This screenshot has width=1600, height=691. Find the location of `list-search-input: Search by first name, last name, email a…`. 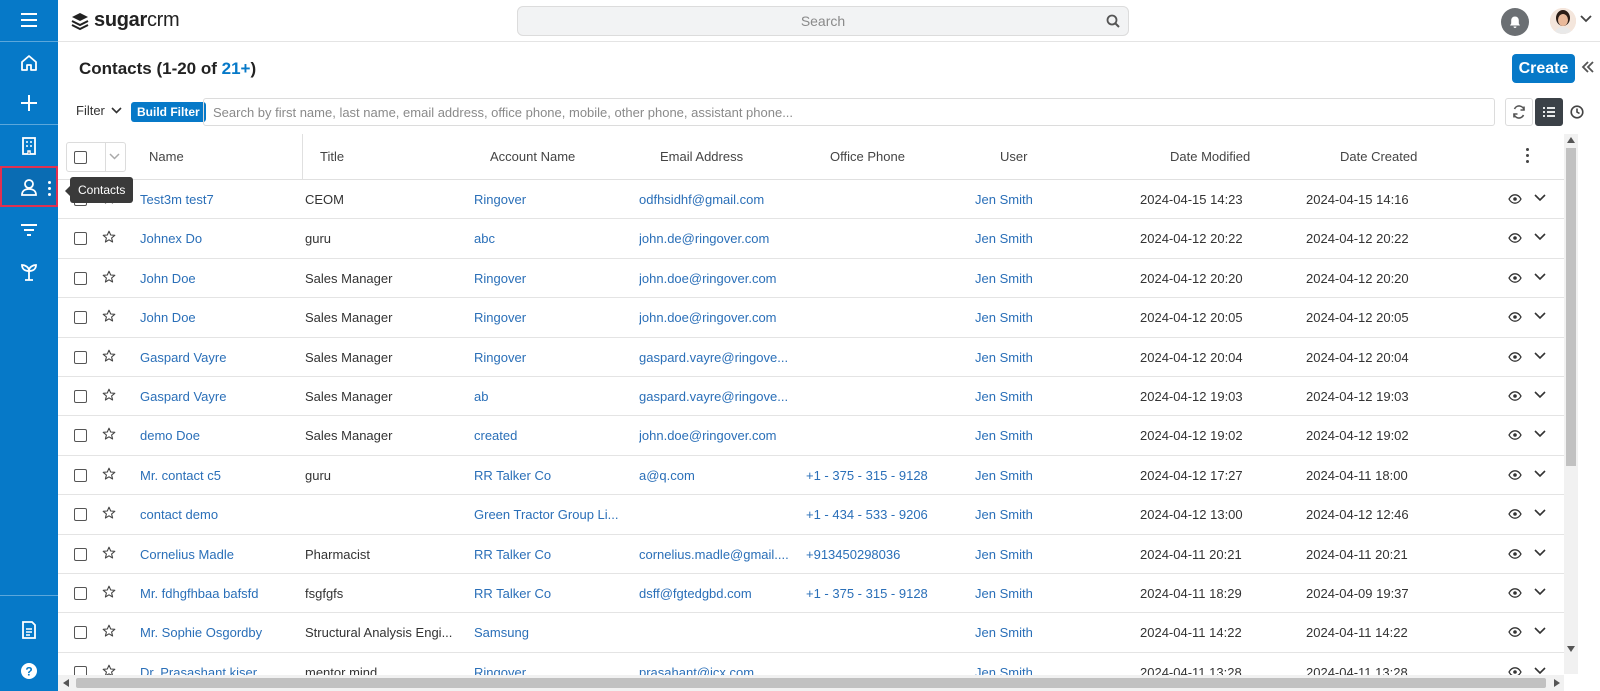

list-search-input: Search by first name, last name, email a… is located at coordinates (849, 112).